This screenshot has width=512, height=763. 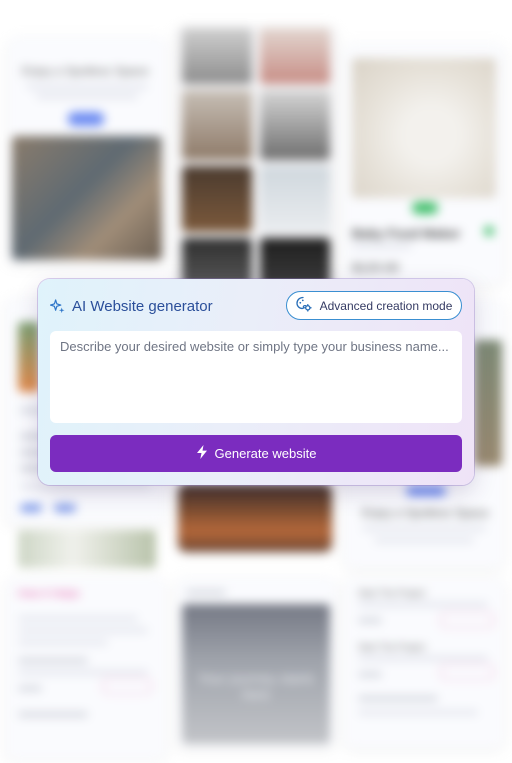 I want to click on website-description-input, so click(x=256, y=377).